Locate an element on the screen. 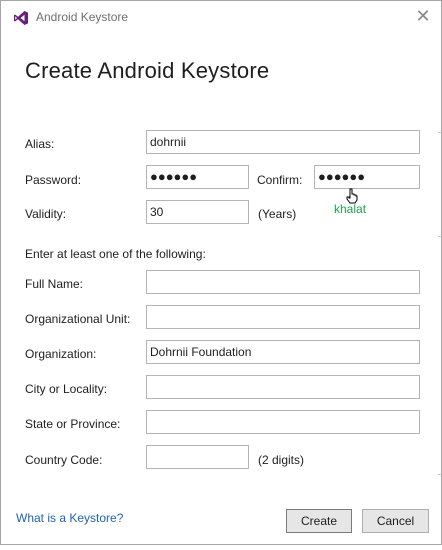  full-name-input is located at coordinates (283, 282).